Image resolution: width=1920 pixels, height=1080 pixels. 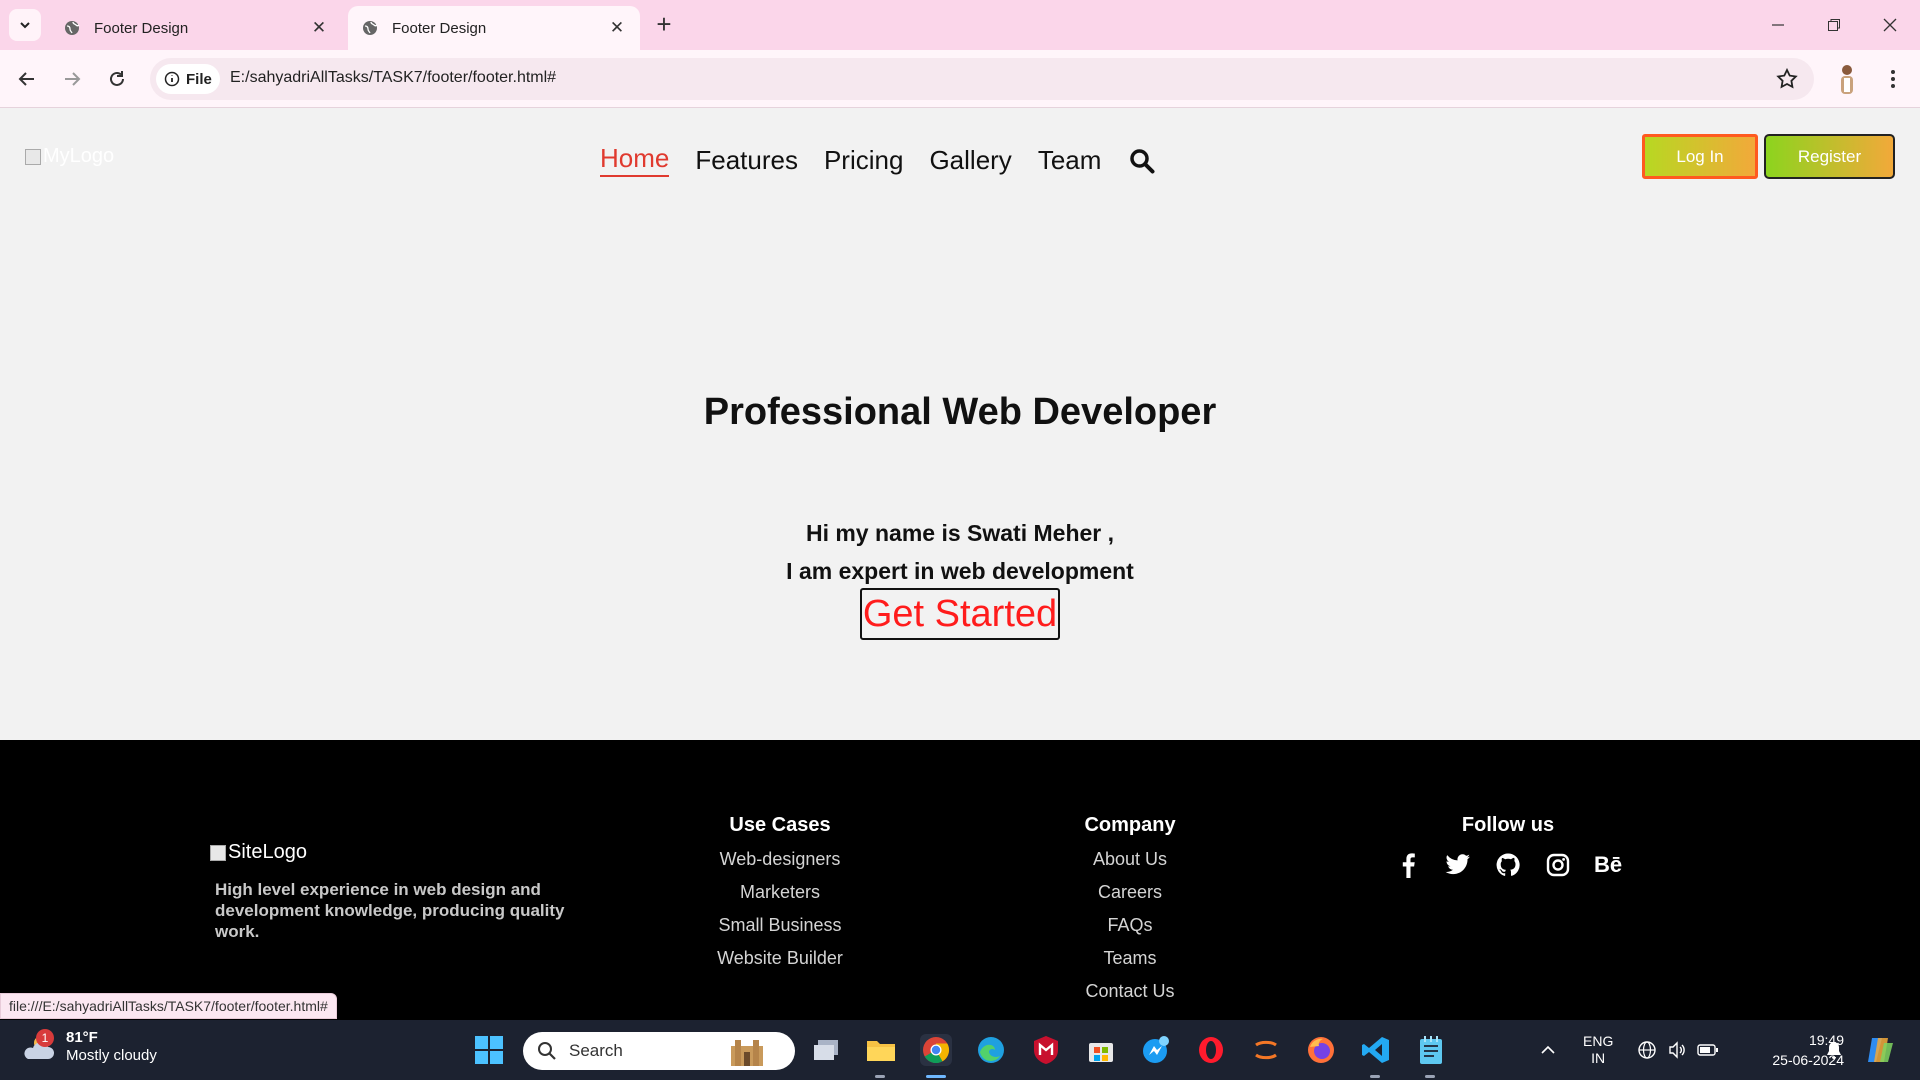 I want to click on reload-button, so click(x=117, y=79).